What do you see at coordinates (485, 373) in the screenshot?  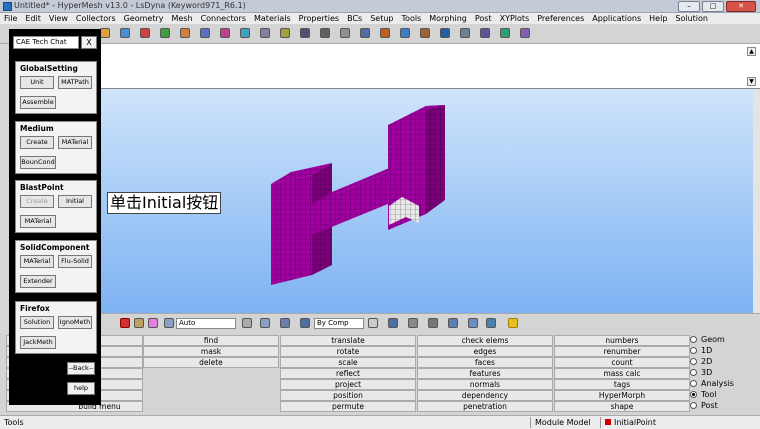 I see `panel-features-button: features` at bounding box center [485, 373].